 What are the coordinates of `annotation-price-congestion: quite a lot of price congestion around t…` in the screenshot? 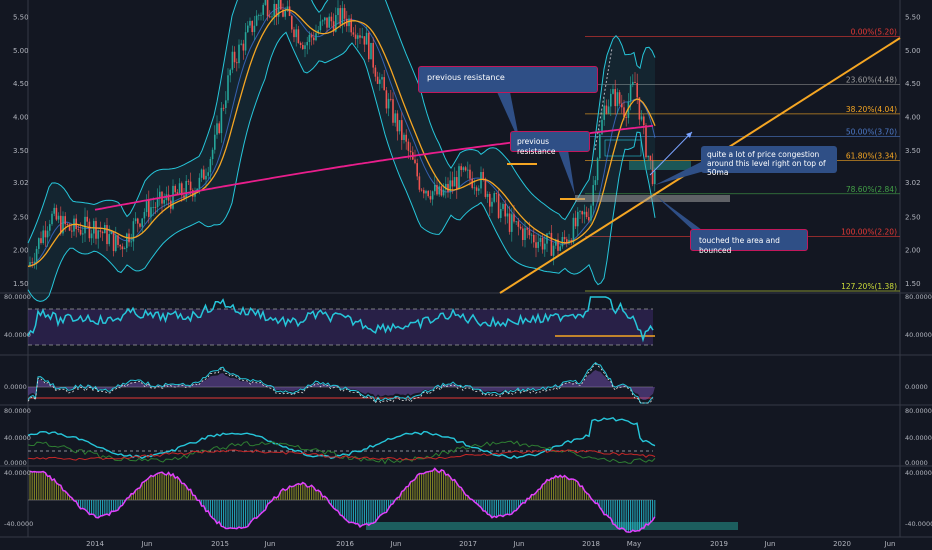 It's located at (769, 161).